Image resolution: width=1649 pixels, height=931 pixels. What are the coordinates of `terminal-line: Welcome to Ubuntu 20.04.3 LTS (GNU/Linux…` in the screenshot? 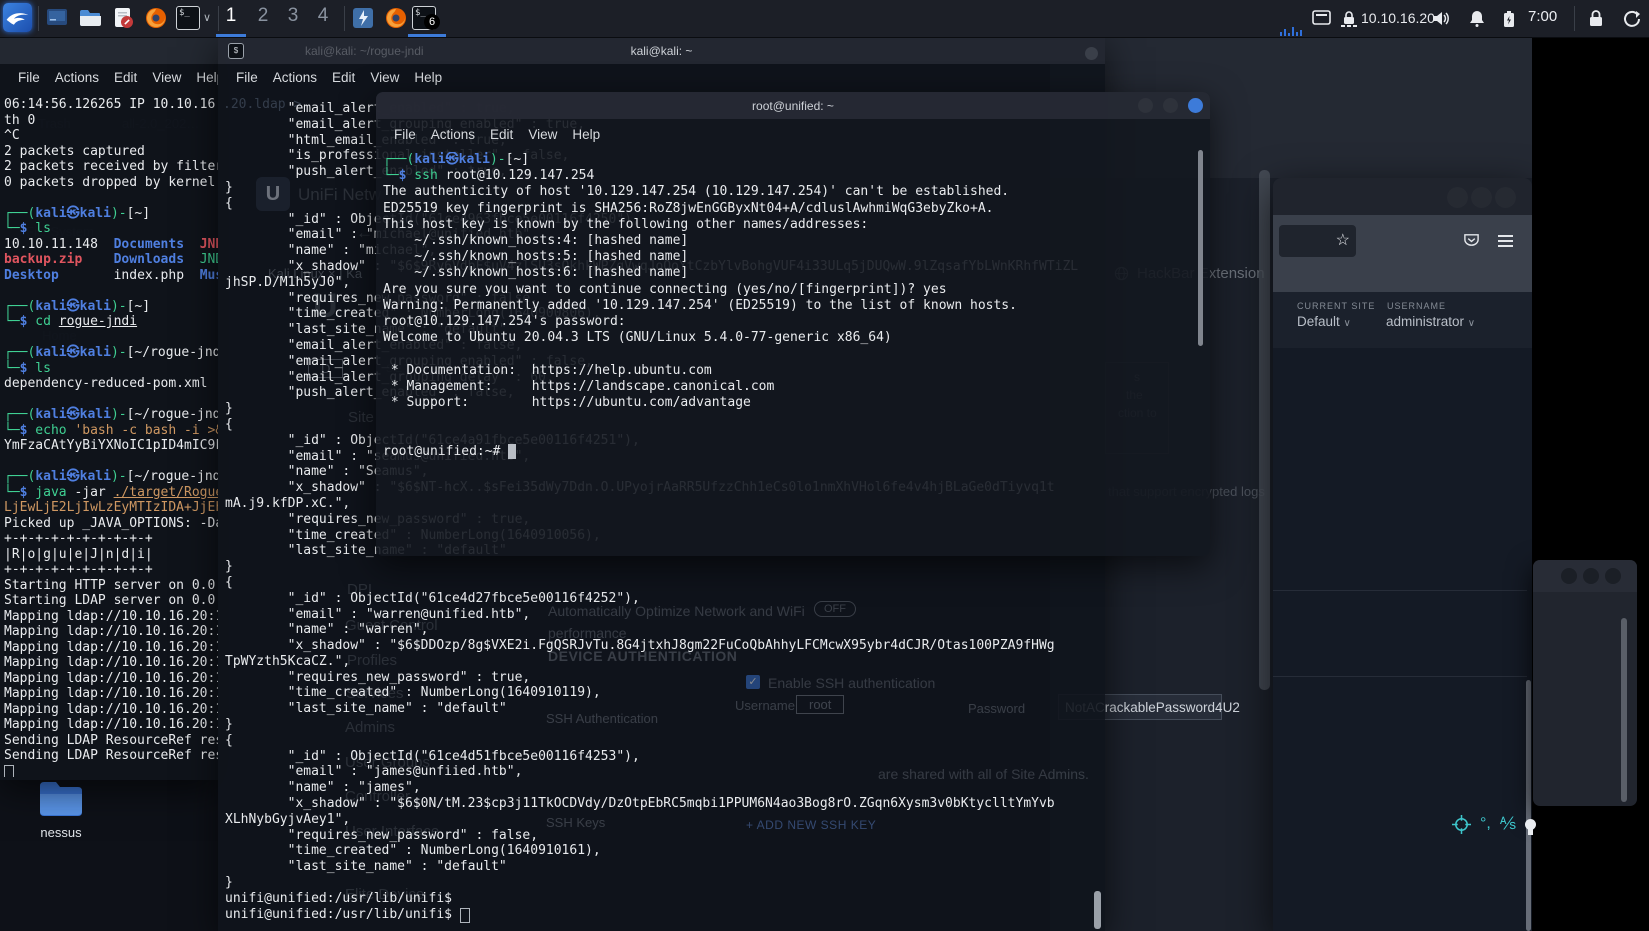 It's located at (637, 338).